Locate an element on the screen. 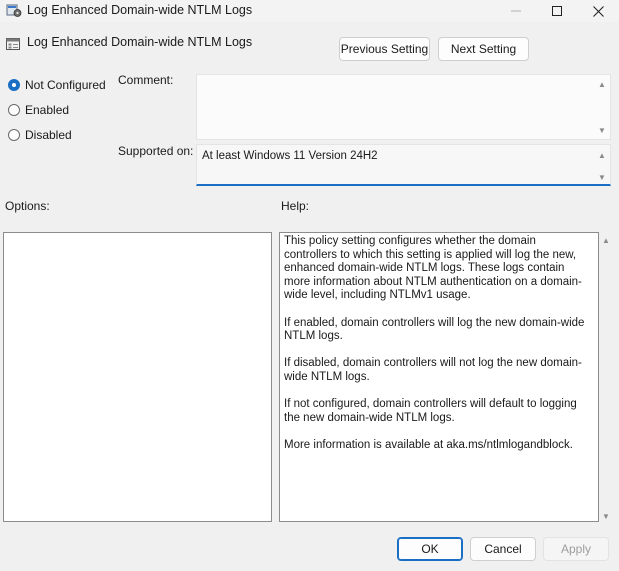 Image resolution: width=619 pixels, height=571 pixels. window-title: Log Enhanced Domain-wide NTLM Logs is located at coordinates (140, 10).